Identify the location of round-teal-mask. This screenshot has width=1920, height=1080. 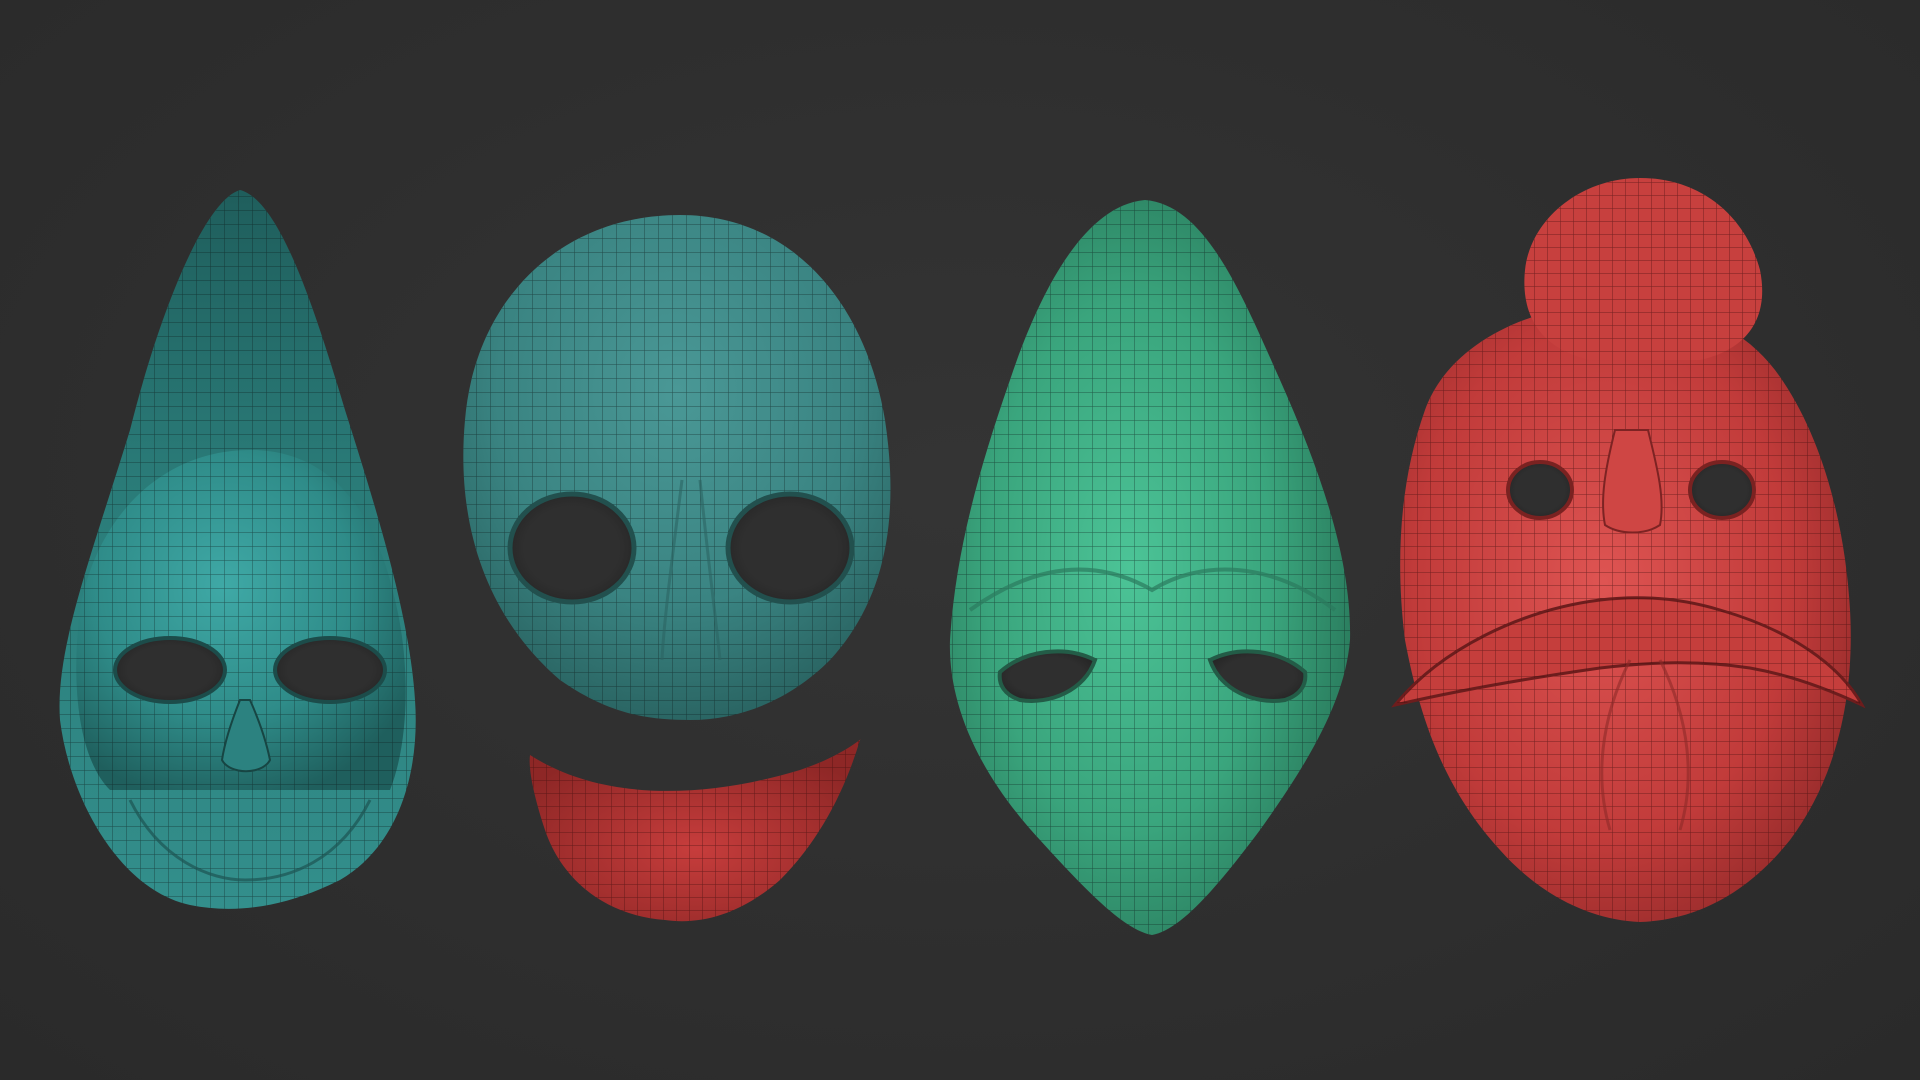
(677, 467).